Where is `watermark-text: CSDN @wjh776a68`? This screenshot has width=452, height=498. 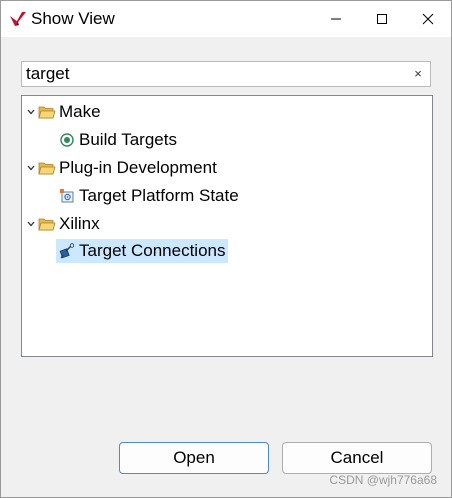
watermark-text: CSDN @wjh776a68 is located at coordinates (383, 480).